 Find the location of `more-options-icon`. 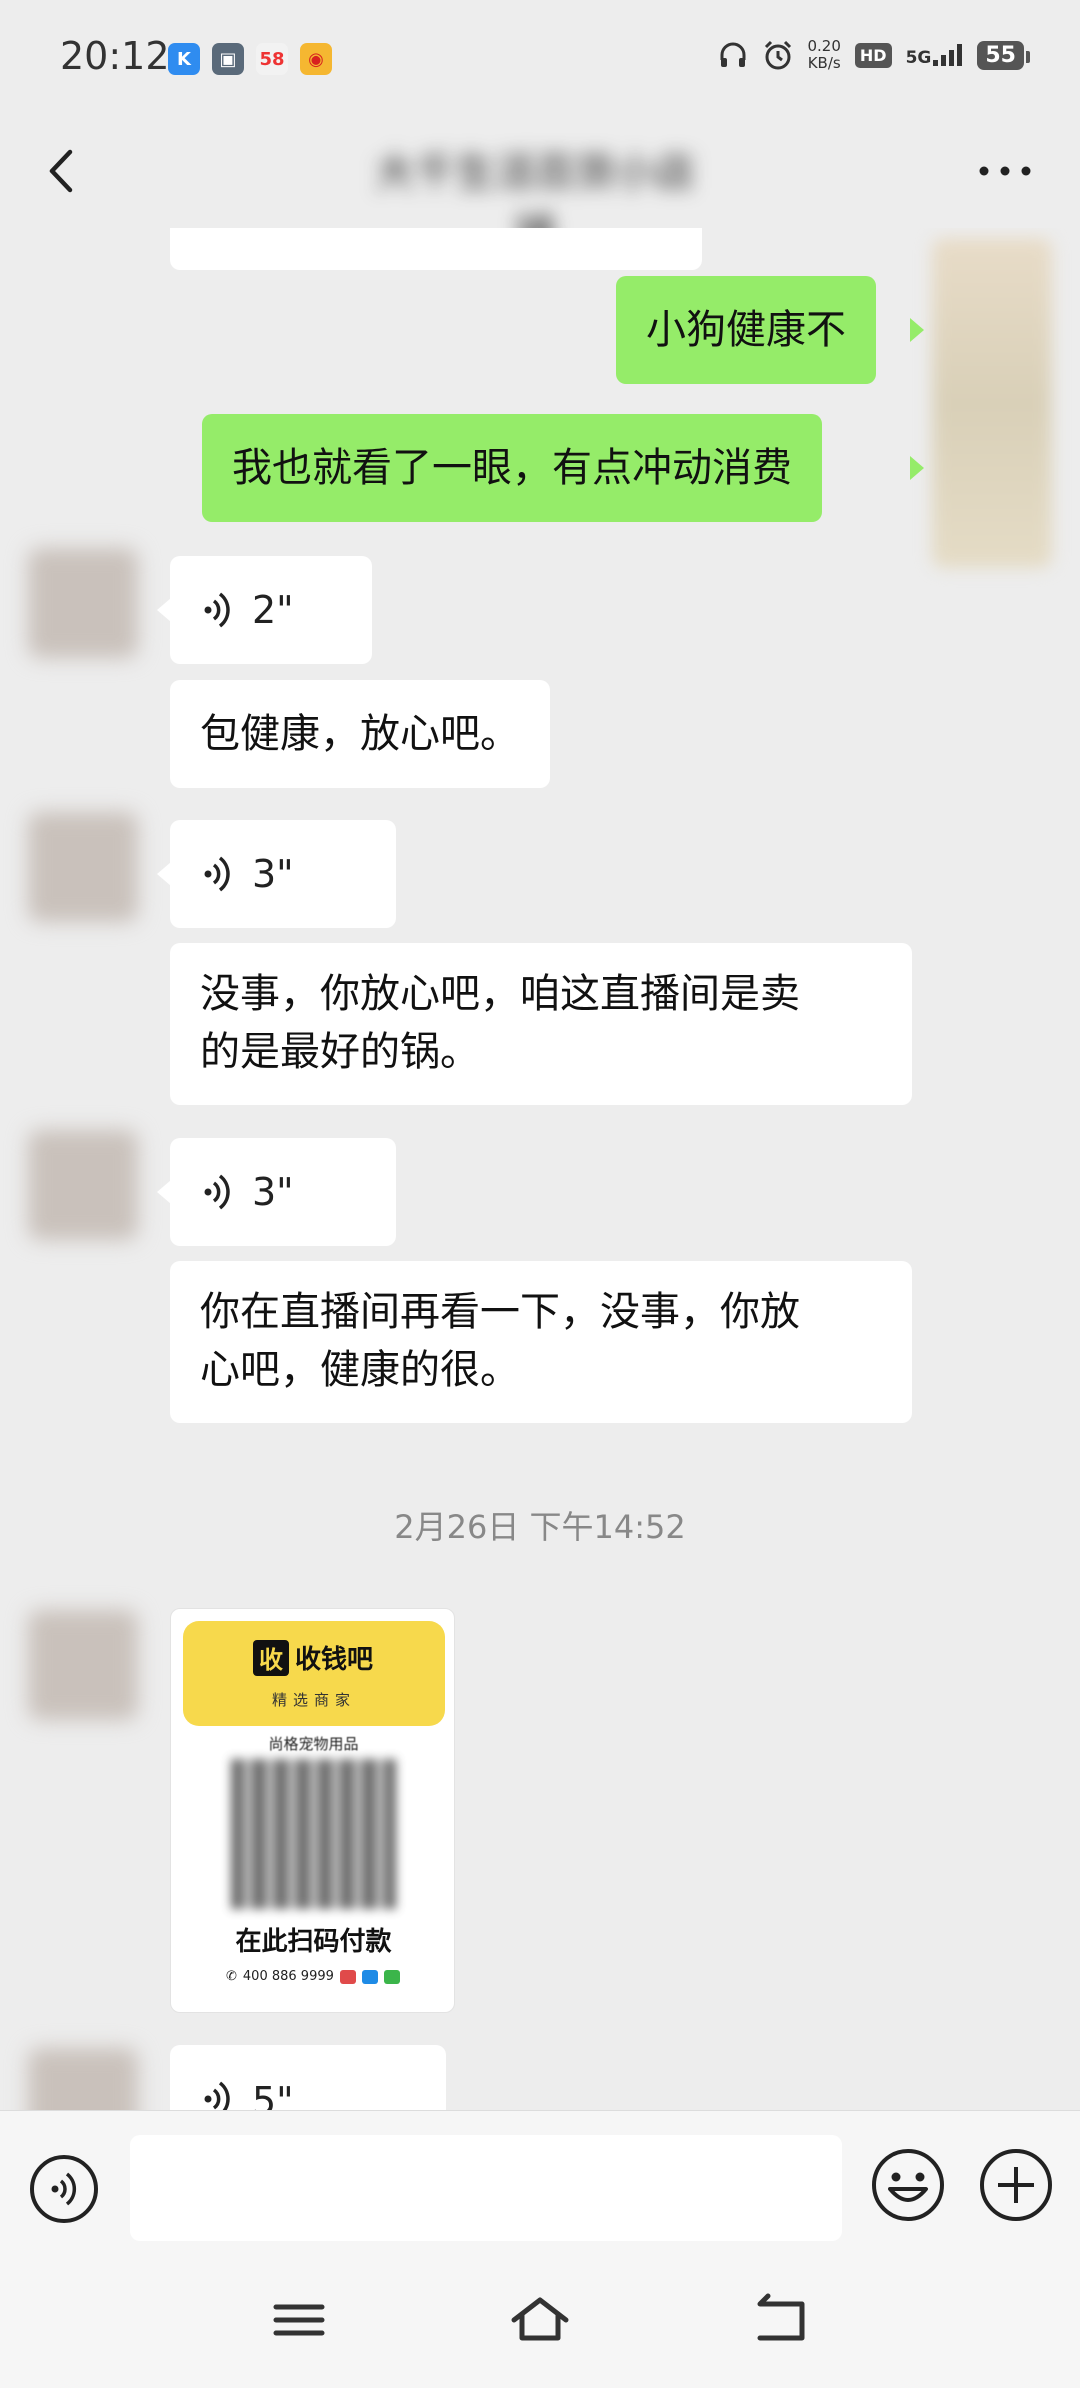

more-options-icon is located at coordinates (1005, 171).